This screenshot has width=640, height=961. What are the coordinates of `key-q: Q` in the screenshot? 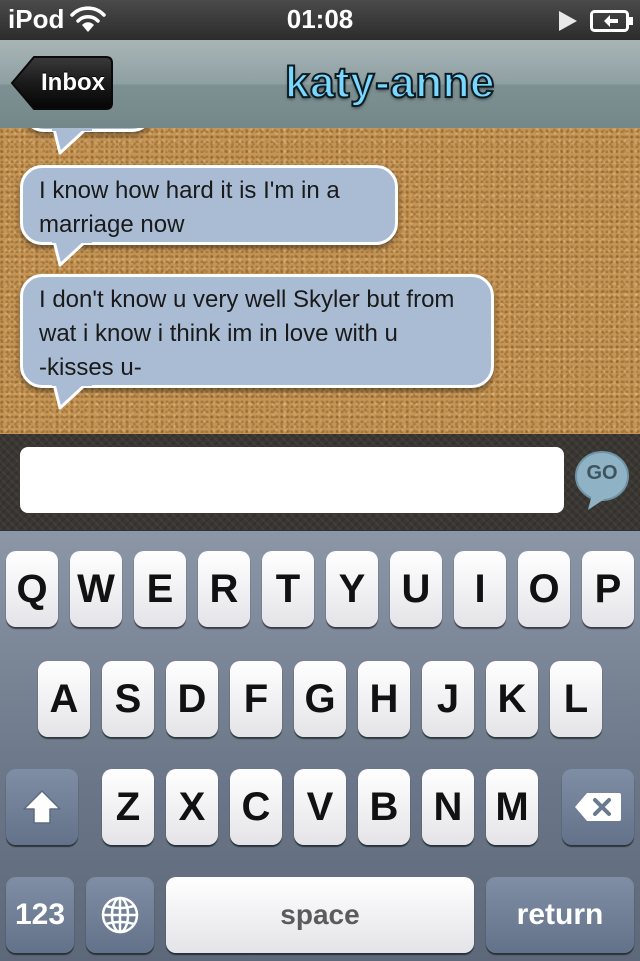 It's located at (32, 589).